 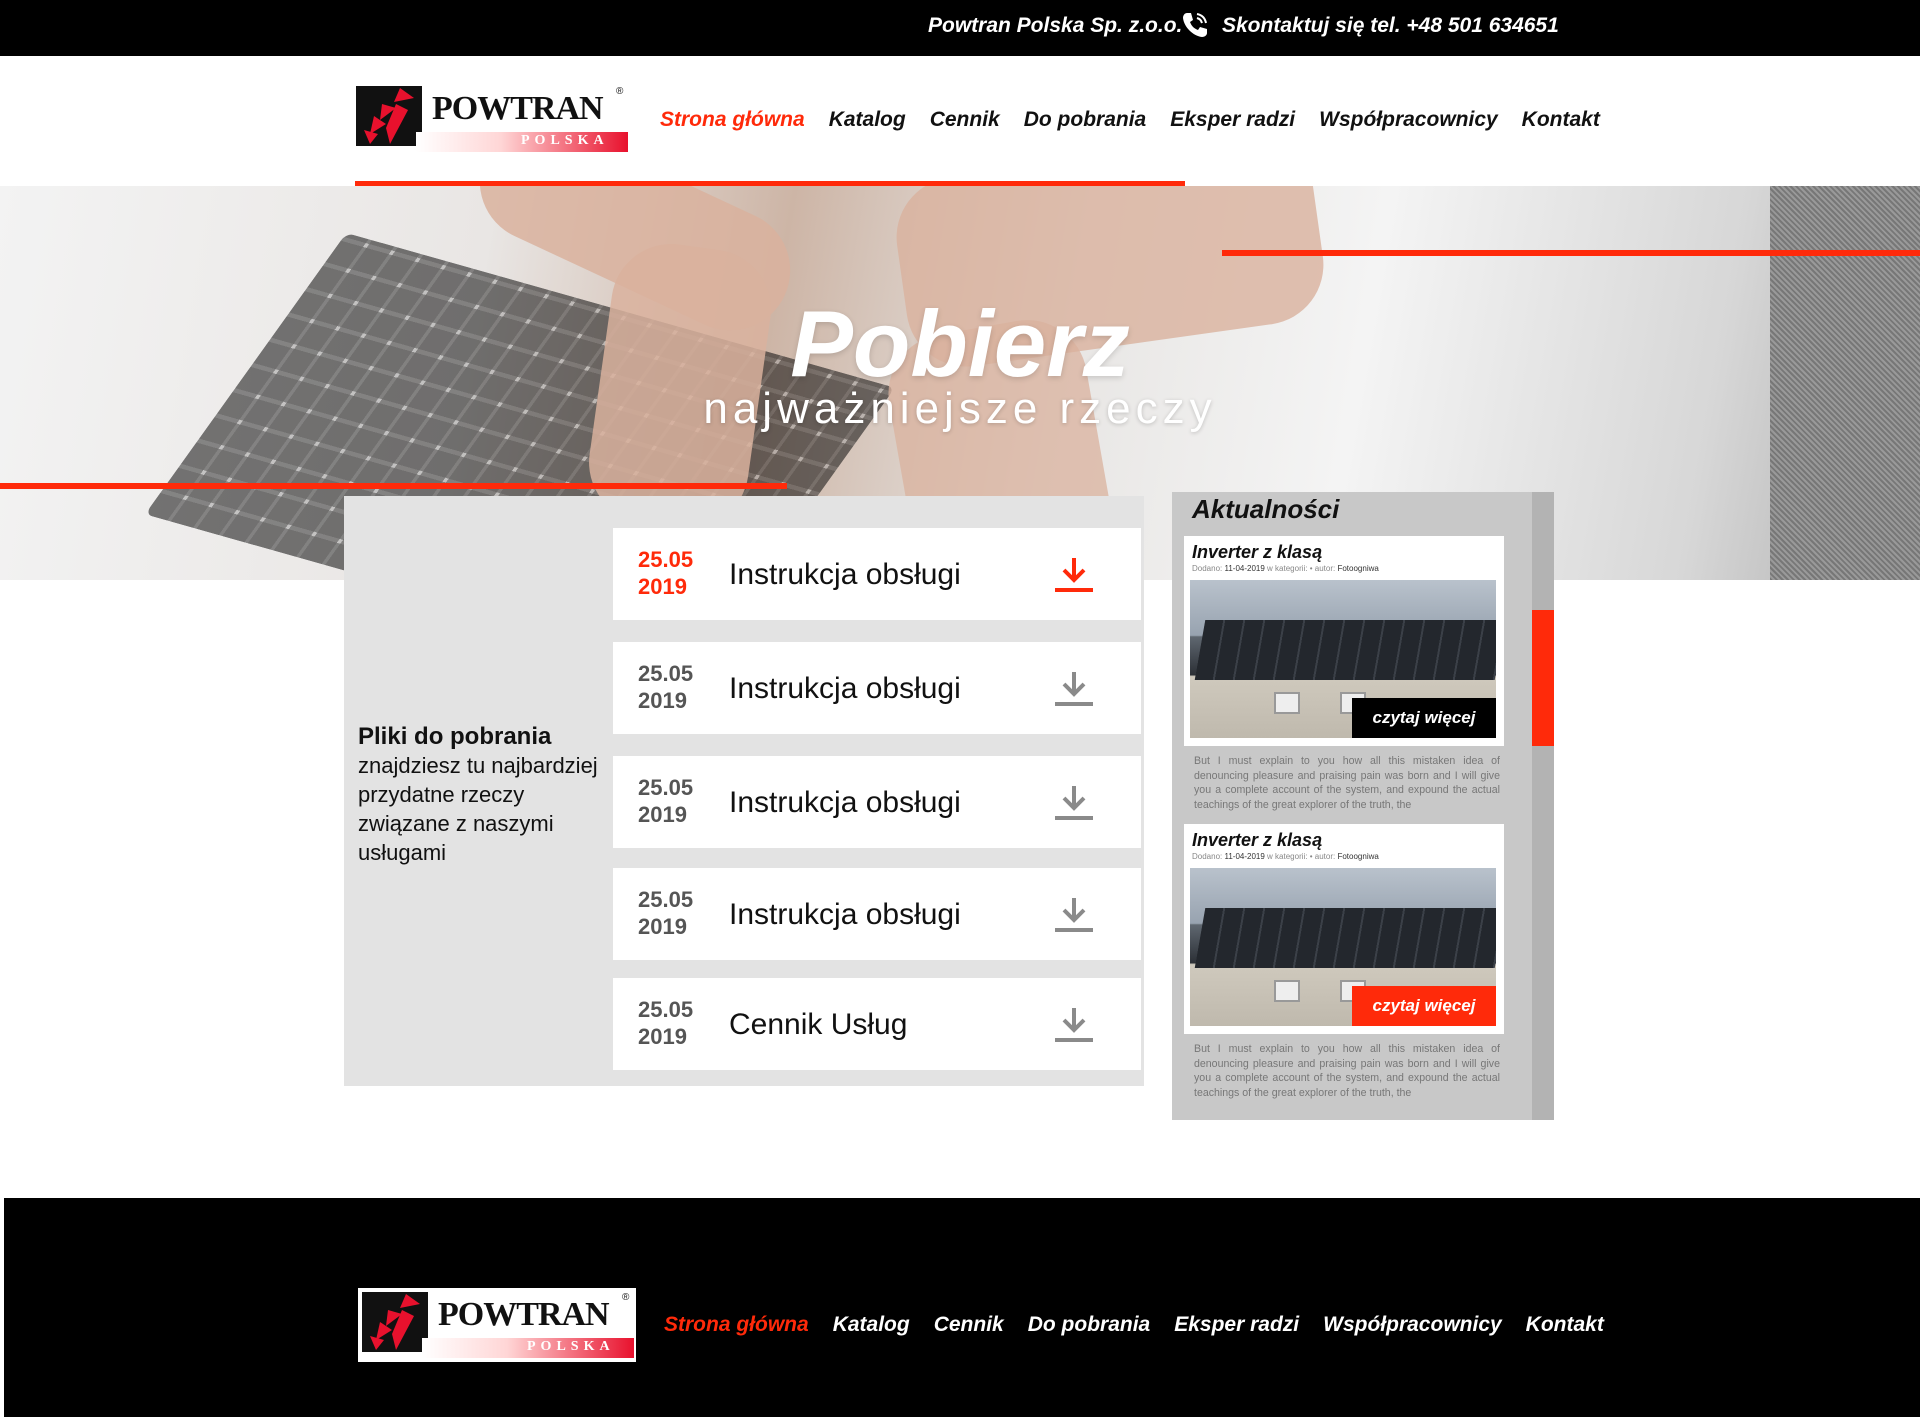 I want to click on nav-item-expert: Eksper radzi, so click(x=1232, y=120).